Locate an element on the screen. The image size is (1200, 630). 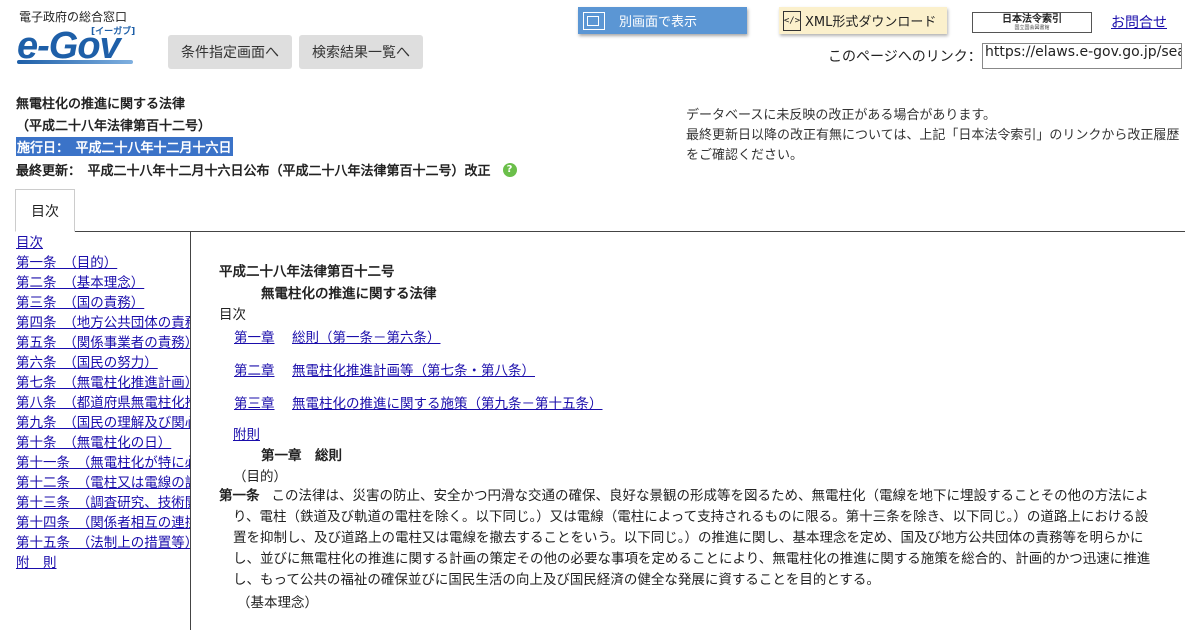
xml-download-button: </> XML形式ダウンロード is located at coordinates (863, 20).